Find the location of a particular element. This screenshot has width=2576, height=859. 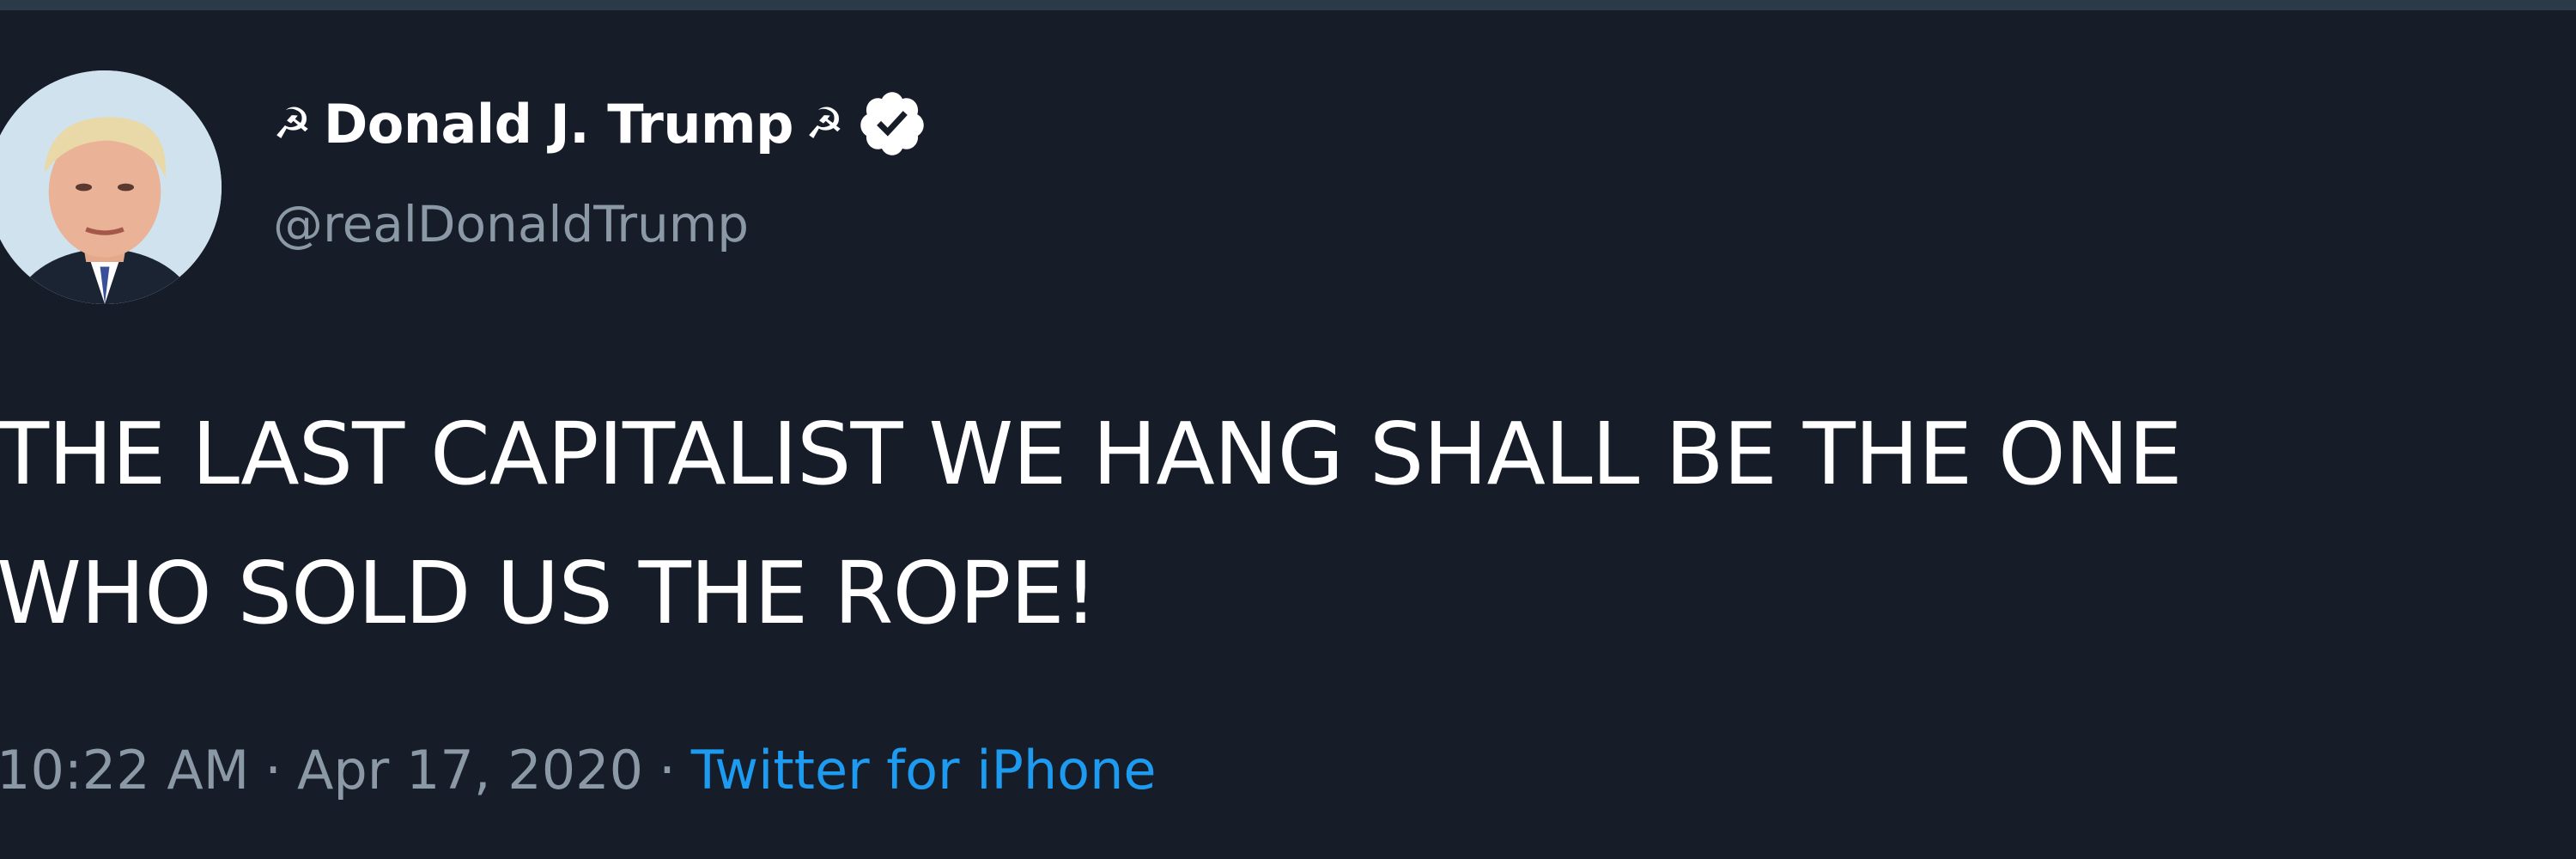

avatar is located at coordinates (111, 187).